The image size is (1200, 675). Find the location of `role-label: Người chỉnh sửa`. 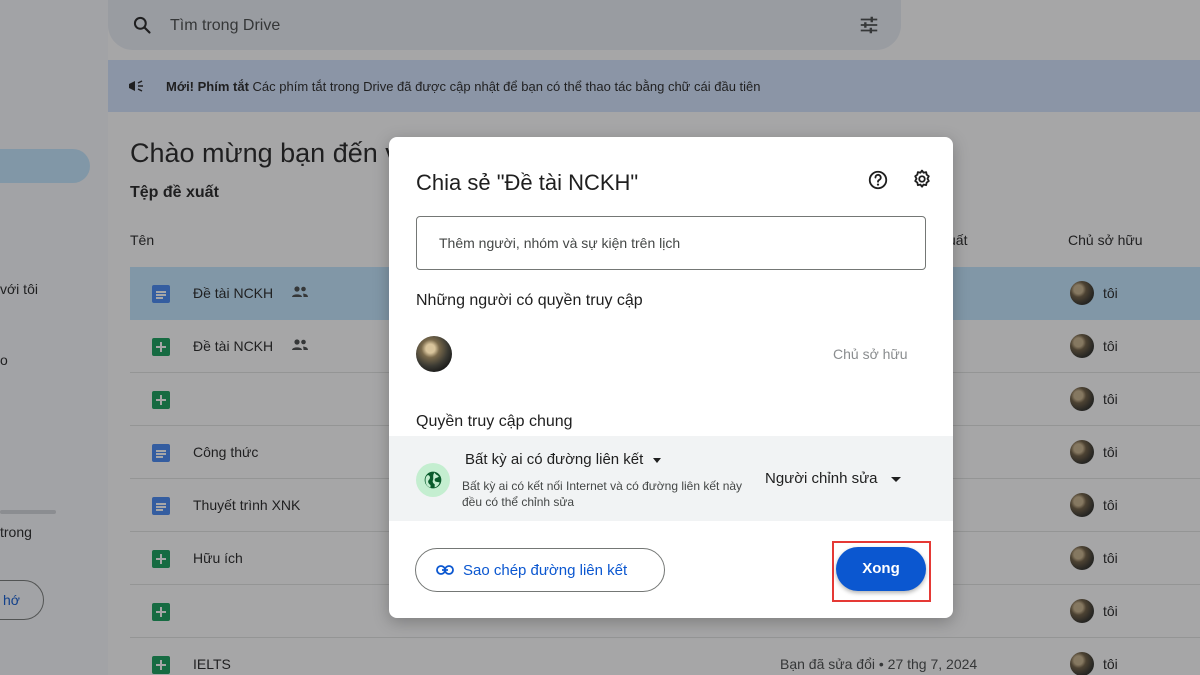

role-label: Người chỉnh sửa is located at coordinates (821, 478).